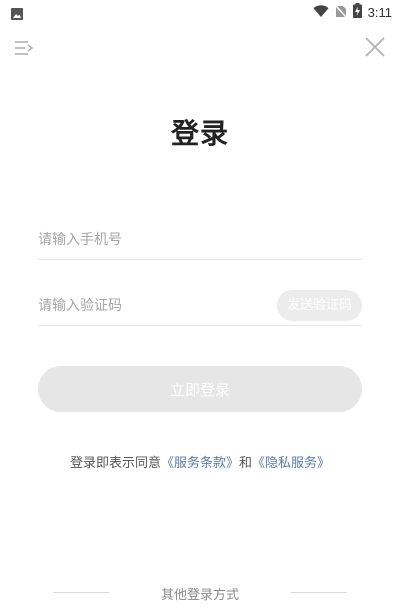  What do you see at coordinates (319, 305) in the screenshot?
I see `send-code-button: 发送验证码` at bounding box center [319, 305].